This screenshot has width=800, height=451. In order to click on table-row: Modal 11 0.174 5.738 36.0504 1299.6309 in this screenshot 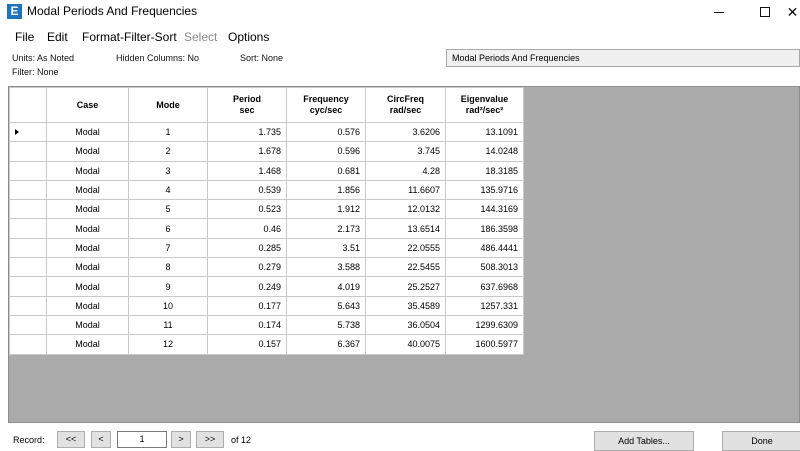, I will do `click(266, 325)`.